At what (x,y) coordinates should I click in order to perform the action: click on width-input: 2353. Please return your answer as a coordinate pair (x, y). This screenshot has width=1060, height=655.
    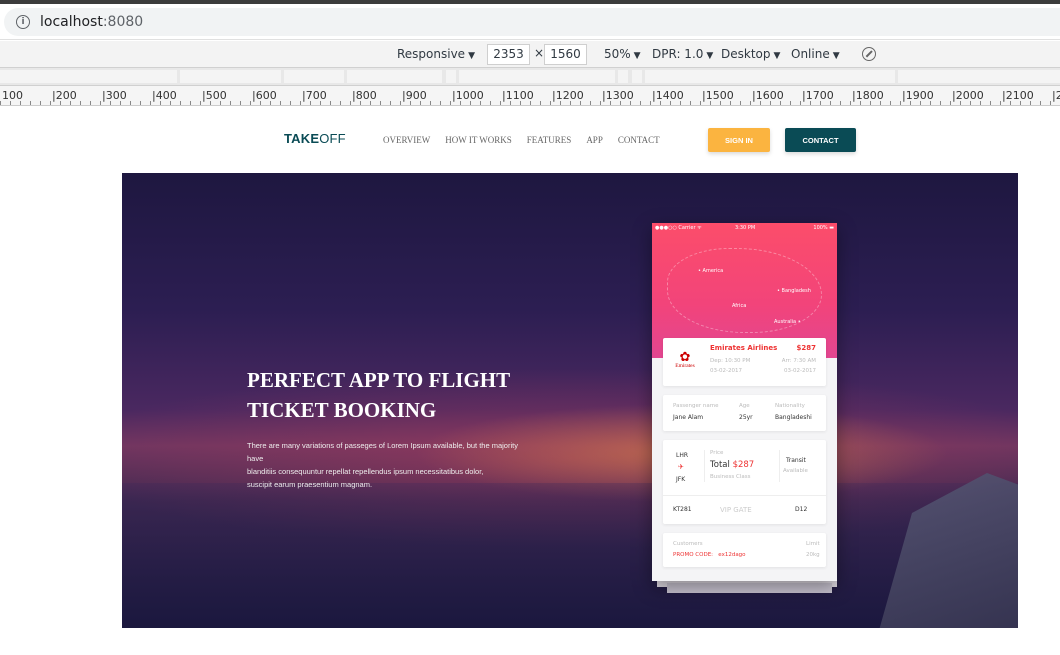
    Looking at the image, I should click on (508, 54).